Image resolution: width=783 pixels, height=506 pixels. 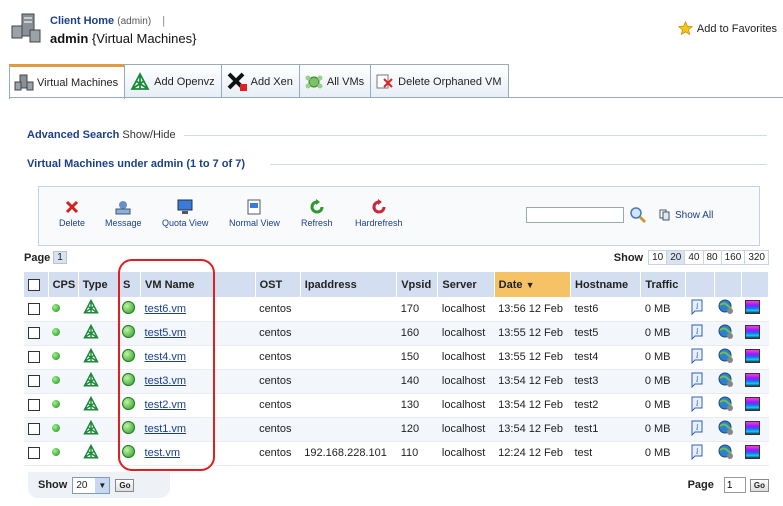 What do you see at coordinates (98, 333) in the screenshot?
I see `type-cell` at bounding box center [98, 333].